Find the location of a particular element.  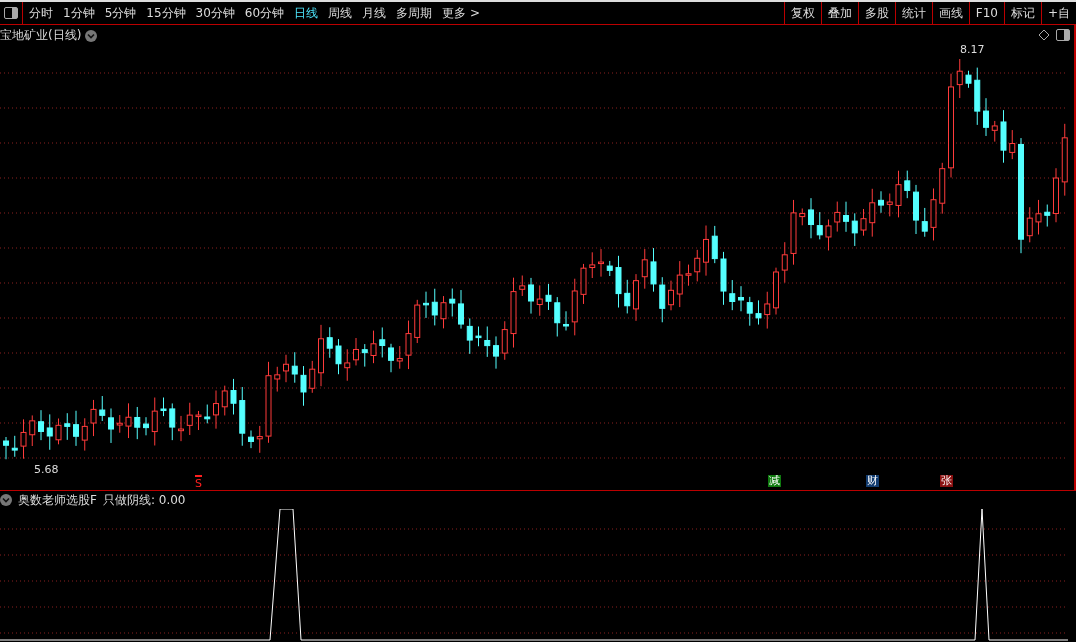

period-tab: 分时 is located at coordinates (41, 13).